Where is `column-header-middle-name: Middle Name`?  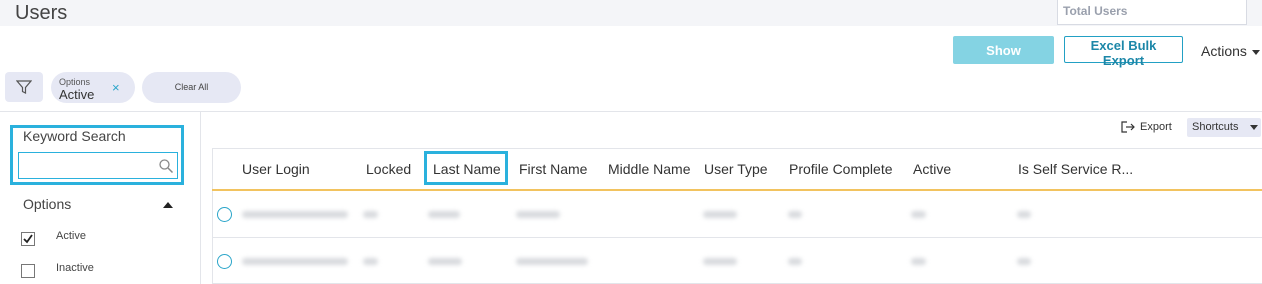
column-header-middle-name: Middle Name is located at coordinates (649, 169).